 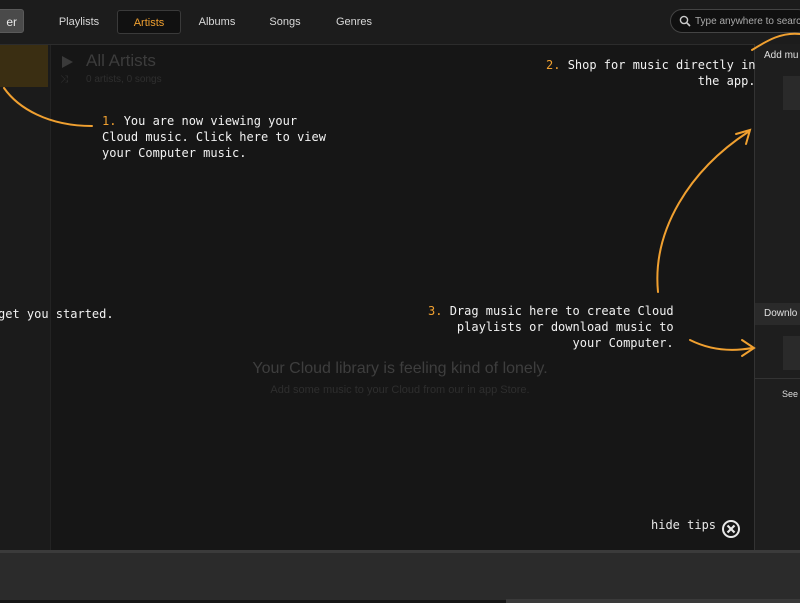 What do you see at coordinates (124, 79) in the screenshot?
I see `page-subtitle: 0 artists, 0 songs` at bounding box center [124, 79].